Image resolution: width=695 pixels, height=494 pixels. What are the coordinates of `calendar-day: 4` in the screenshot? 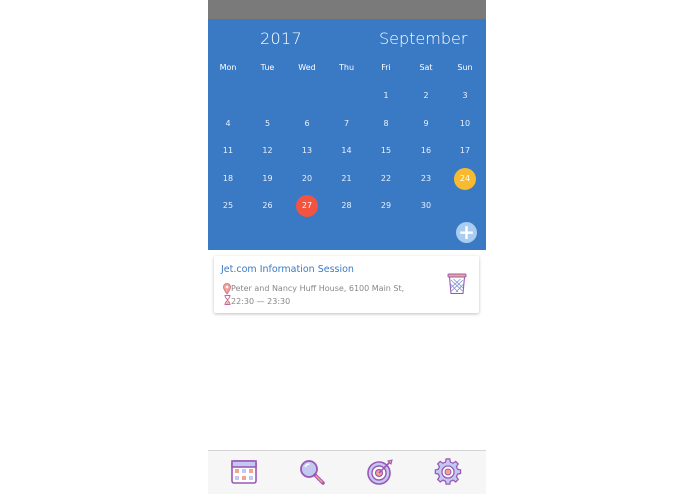 It's located at (228, 124).